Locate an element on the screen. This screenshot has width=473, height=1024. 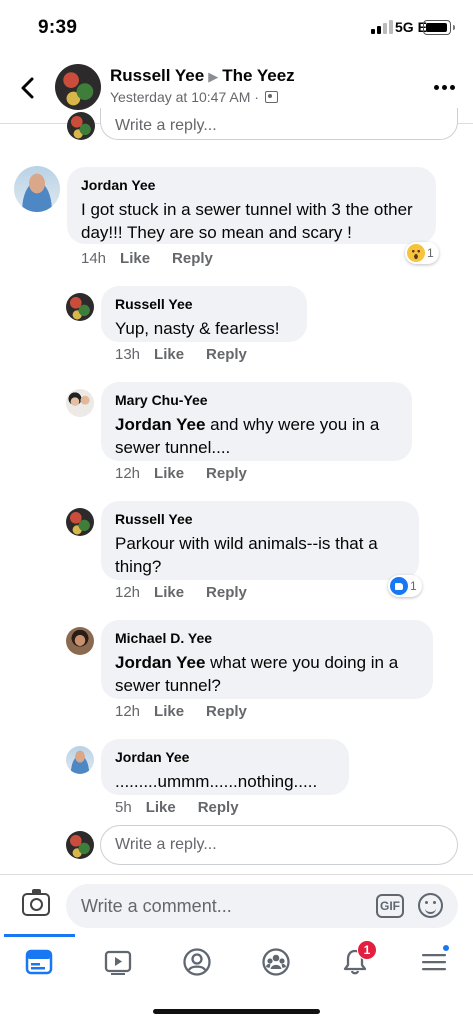
post-timestamp: Yesterday at 10:47 AM · is located at coordinates (184, 97).